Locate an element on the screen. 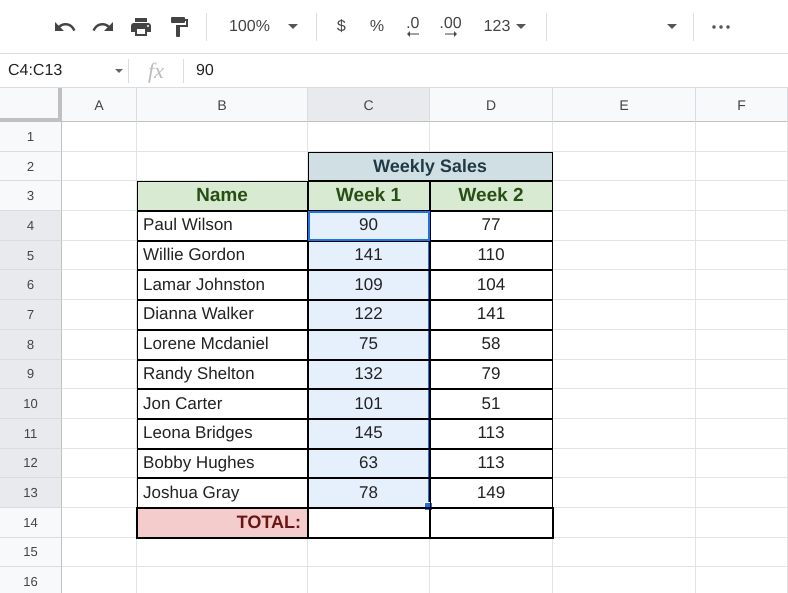 Image resolution: width=788 pixels, height=593 pixels. zoom-dropdown: 100% is located at coordinates (262, 27).